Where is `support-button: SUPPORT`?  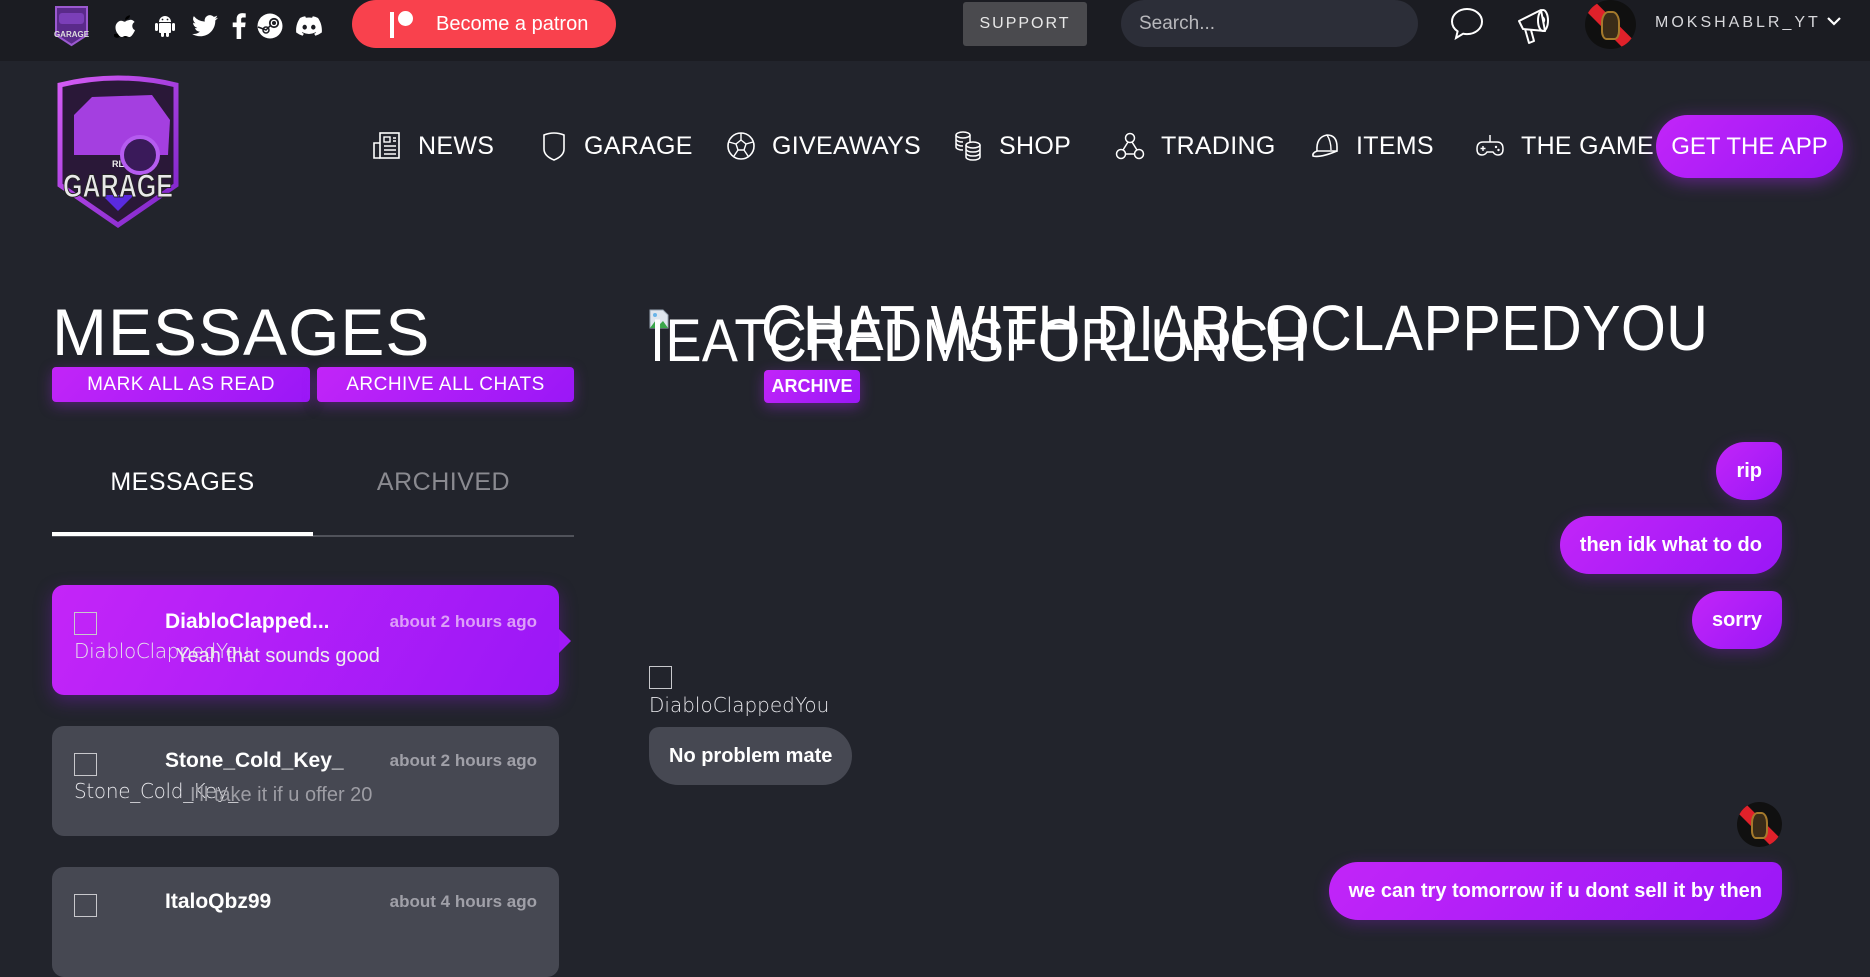
support-button: SUPPORT is located at coordinates (1025, 24).